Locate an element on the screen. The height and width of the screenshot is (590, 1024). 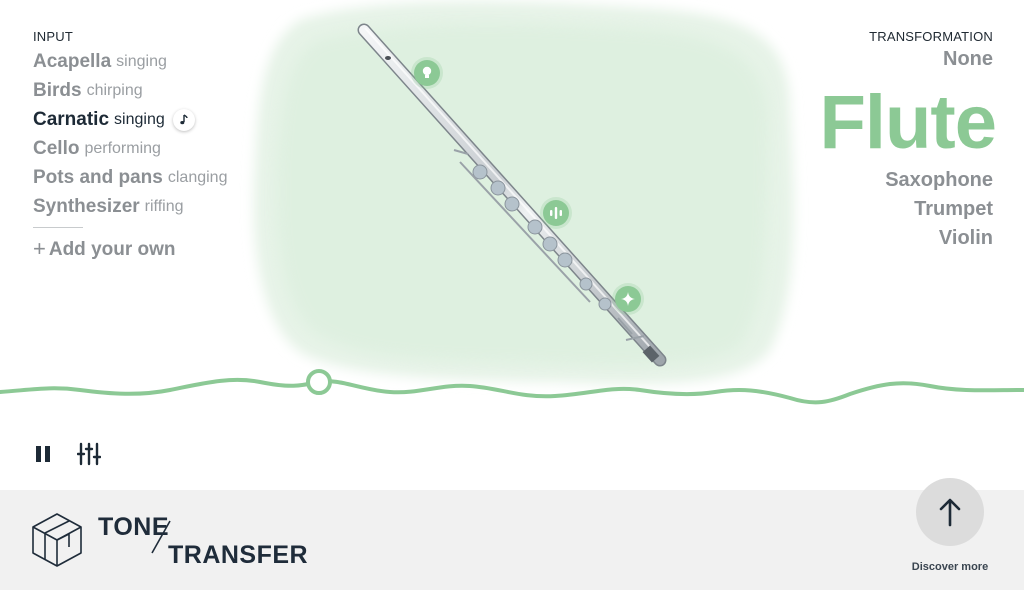
input-item-name: Acapella is located at coordinates (72, 61).